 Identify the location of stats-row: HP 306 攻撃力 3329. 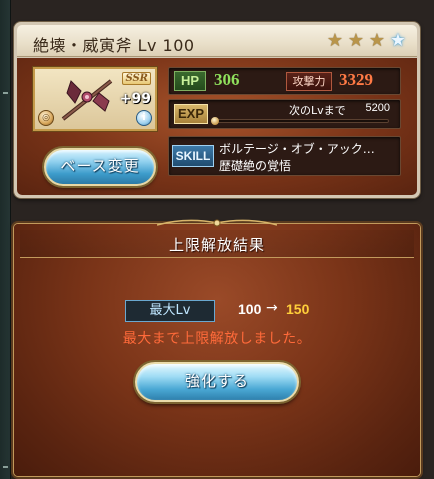
(284, 81).